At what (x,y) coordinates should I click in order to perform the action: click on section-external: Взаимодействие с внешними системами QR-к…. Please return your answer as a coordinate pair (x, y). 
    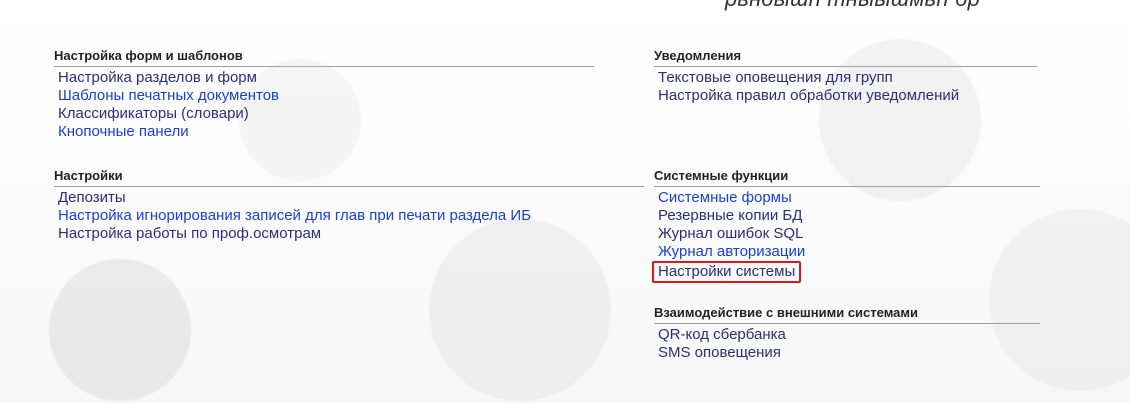
    Looking at the image, I should click on (847, 333).